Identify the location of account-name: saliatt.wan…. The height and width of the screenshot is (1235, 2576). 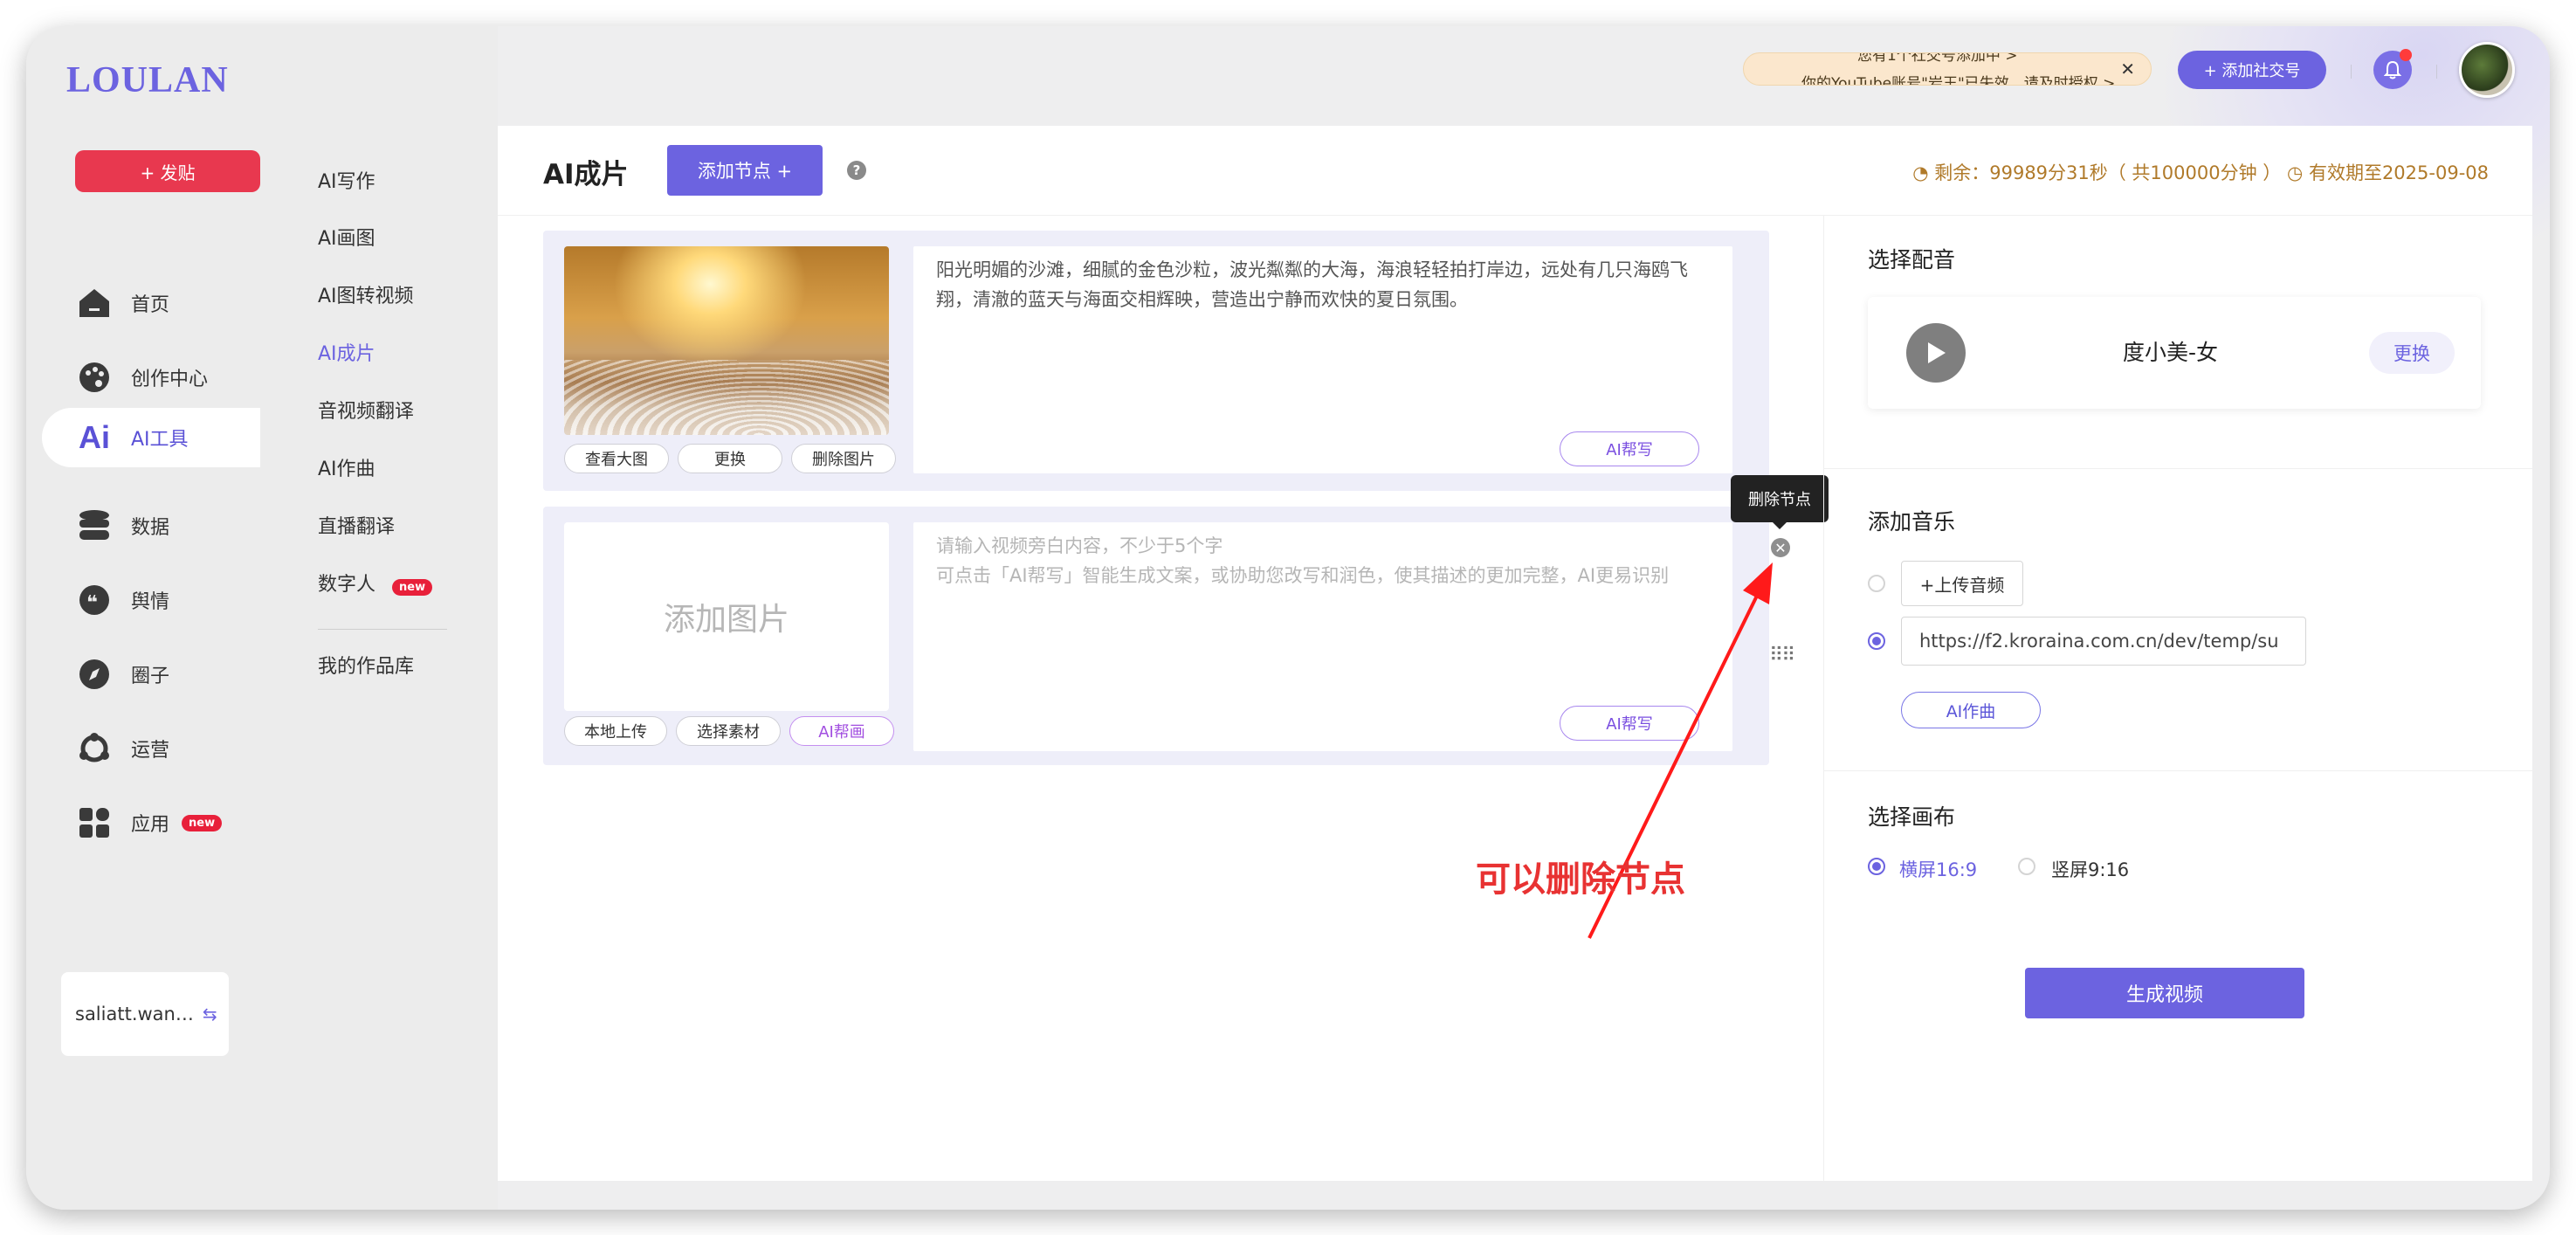
(134, 1015).